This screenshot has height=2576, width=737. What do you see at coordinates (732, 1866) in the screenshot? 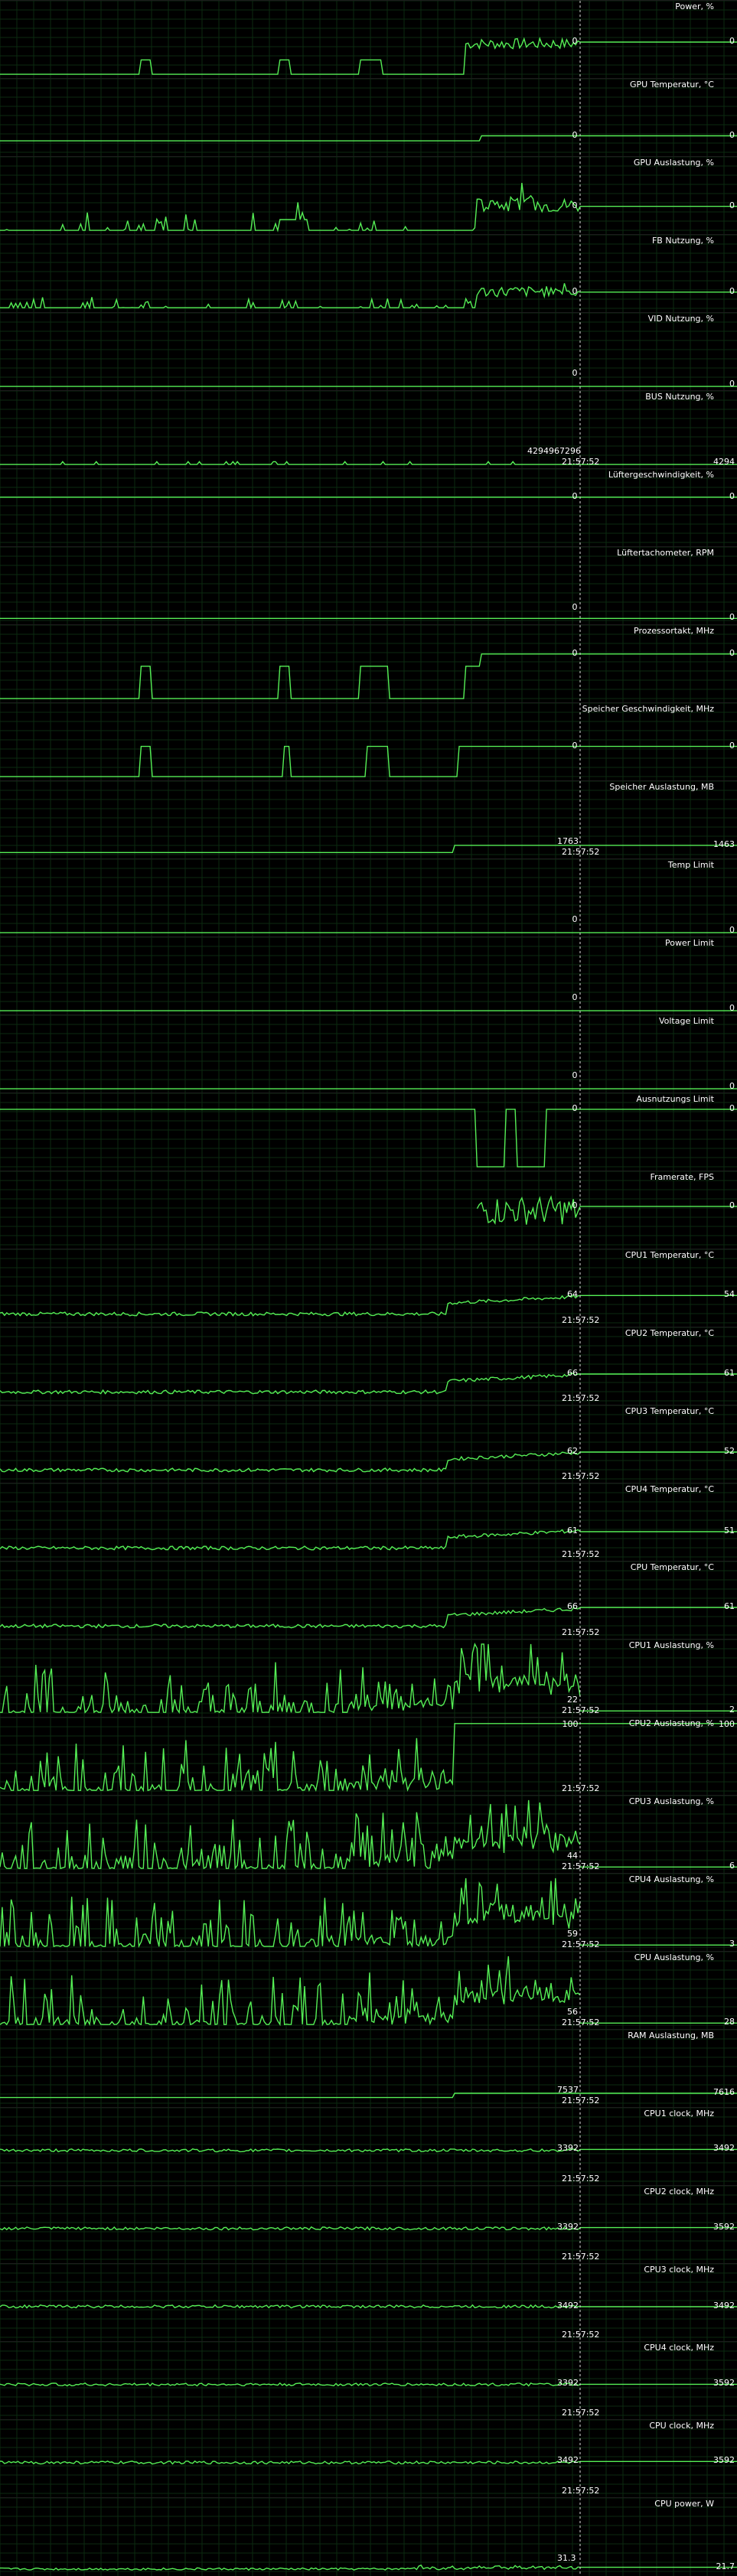
I see `current-value: 6` at bounding box center [732, 1866].